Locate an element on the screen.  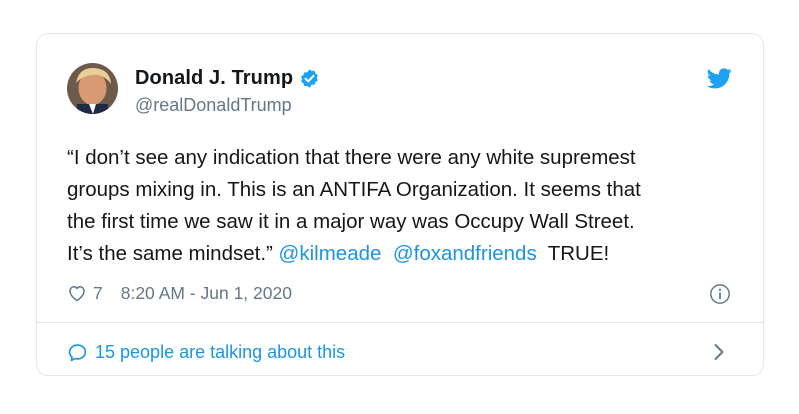
mention-link: @foxandfriends is located at coordinates (465, 253).